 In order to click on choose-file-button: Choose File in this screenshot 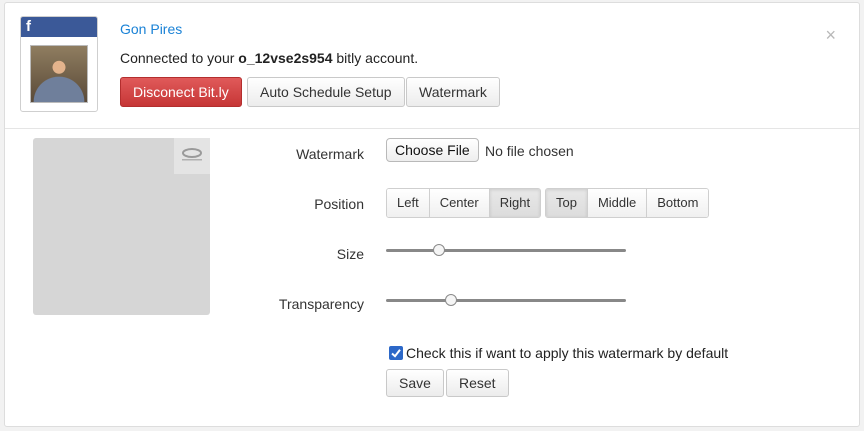, I will do `click(432, 150)`.